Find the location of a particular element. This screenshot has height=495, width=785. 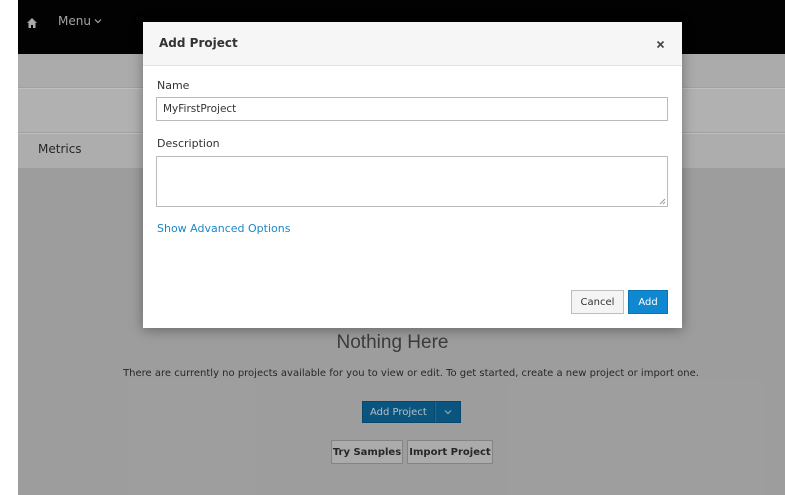

show-advanced-options-link: Show Advanced Options is located at coordinates (223, 228).